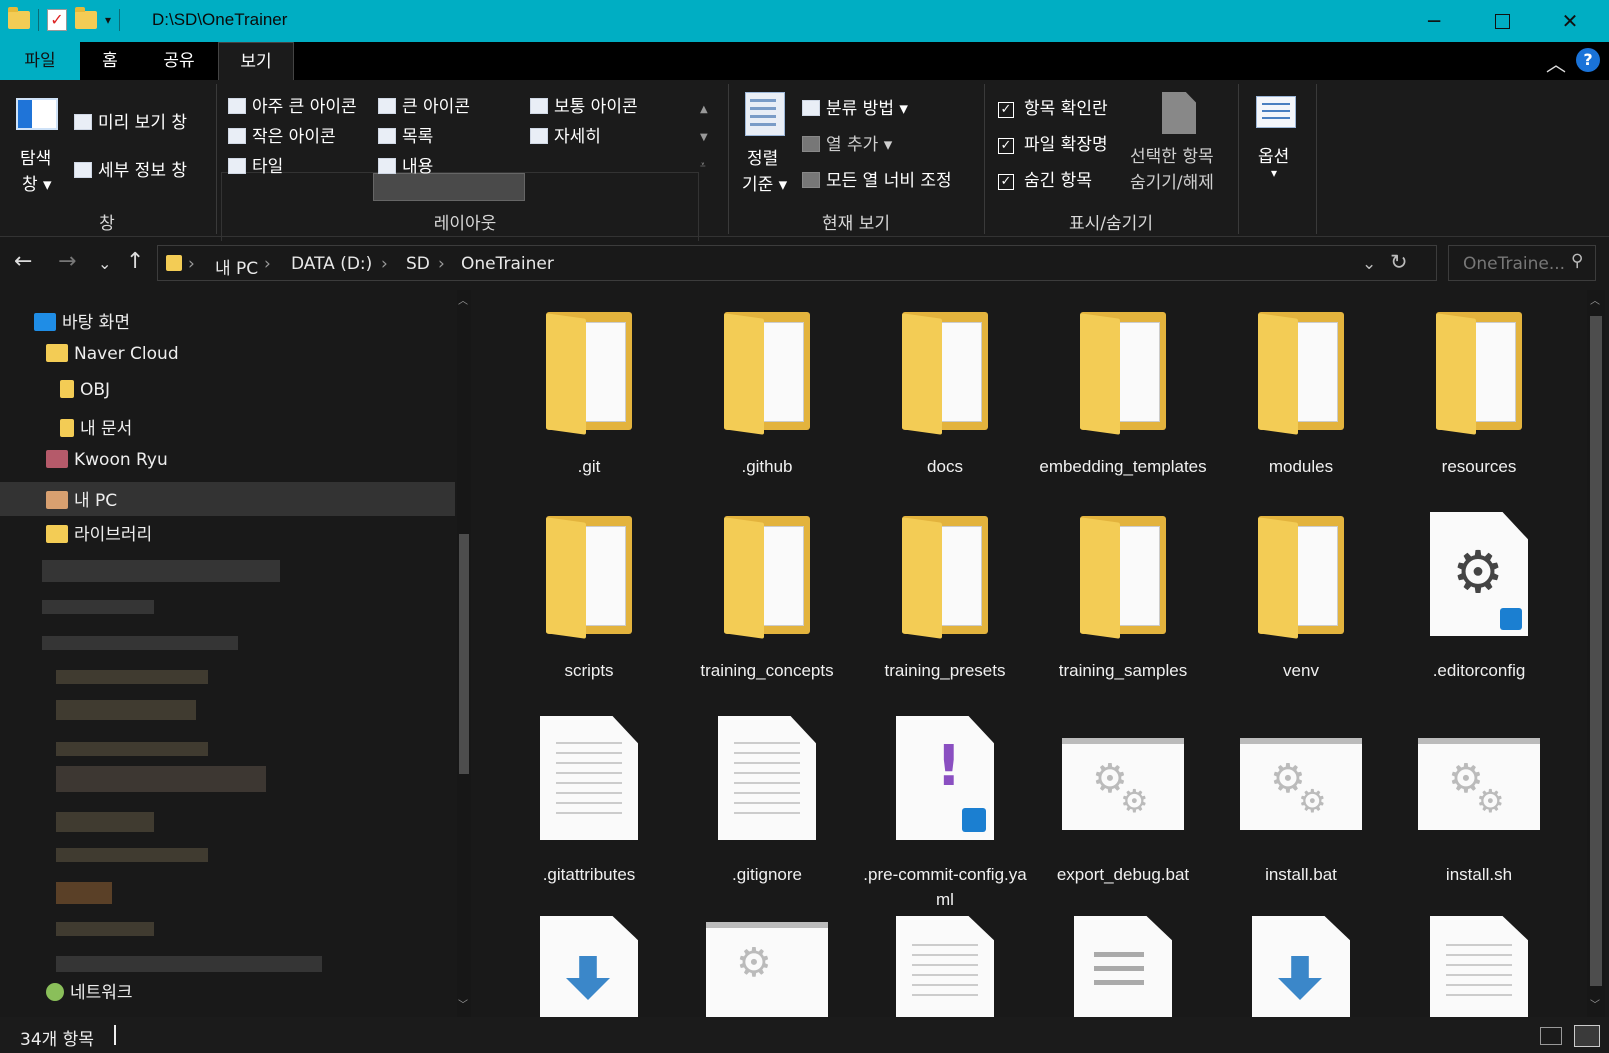 This screenshot has width=1609, height=1053. I want to click on address-bar: › 내 PC › DATA (D:) › SD › OneTrainer ⌄ ↻, so click(797, 263).